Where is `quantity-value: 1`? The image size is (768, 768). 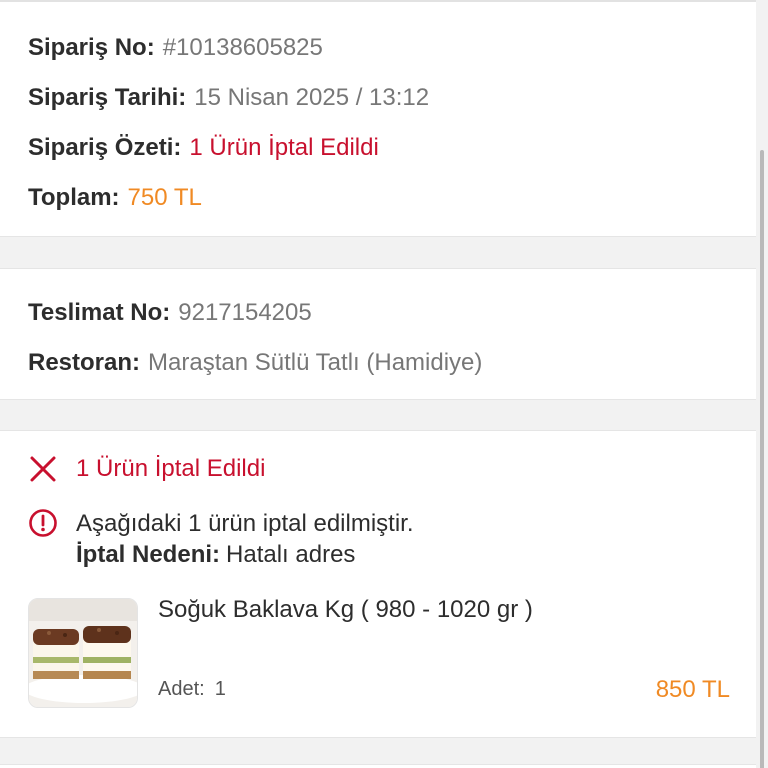
quantity-value: 1 is located at coordinates (220, 689).